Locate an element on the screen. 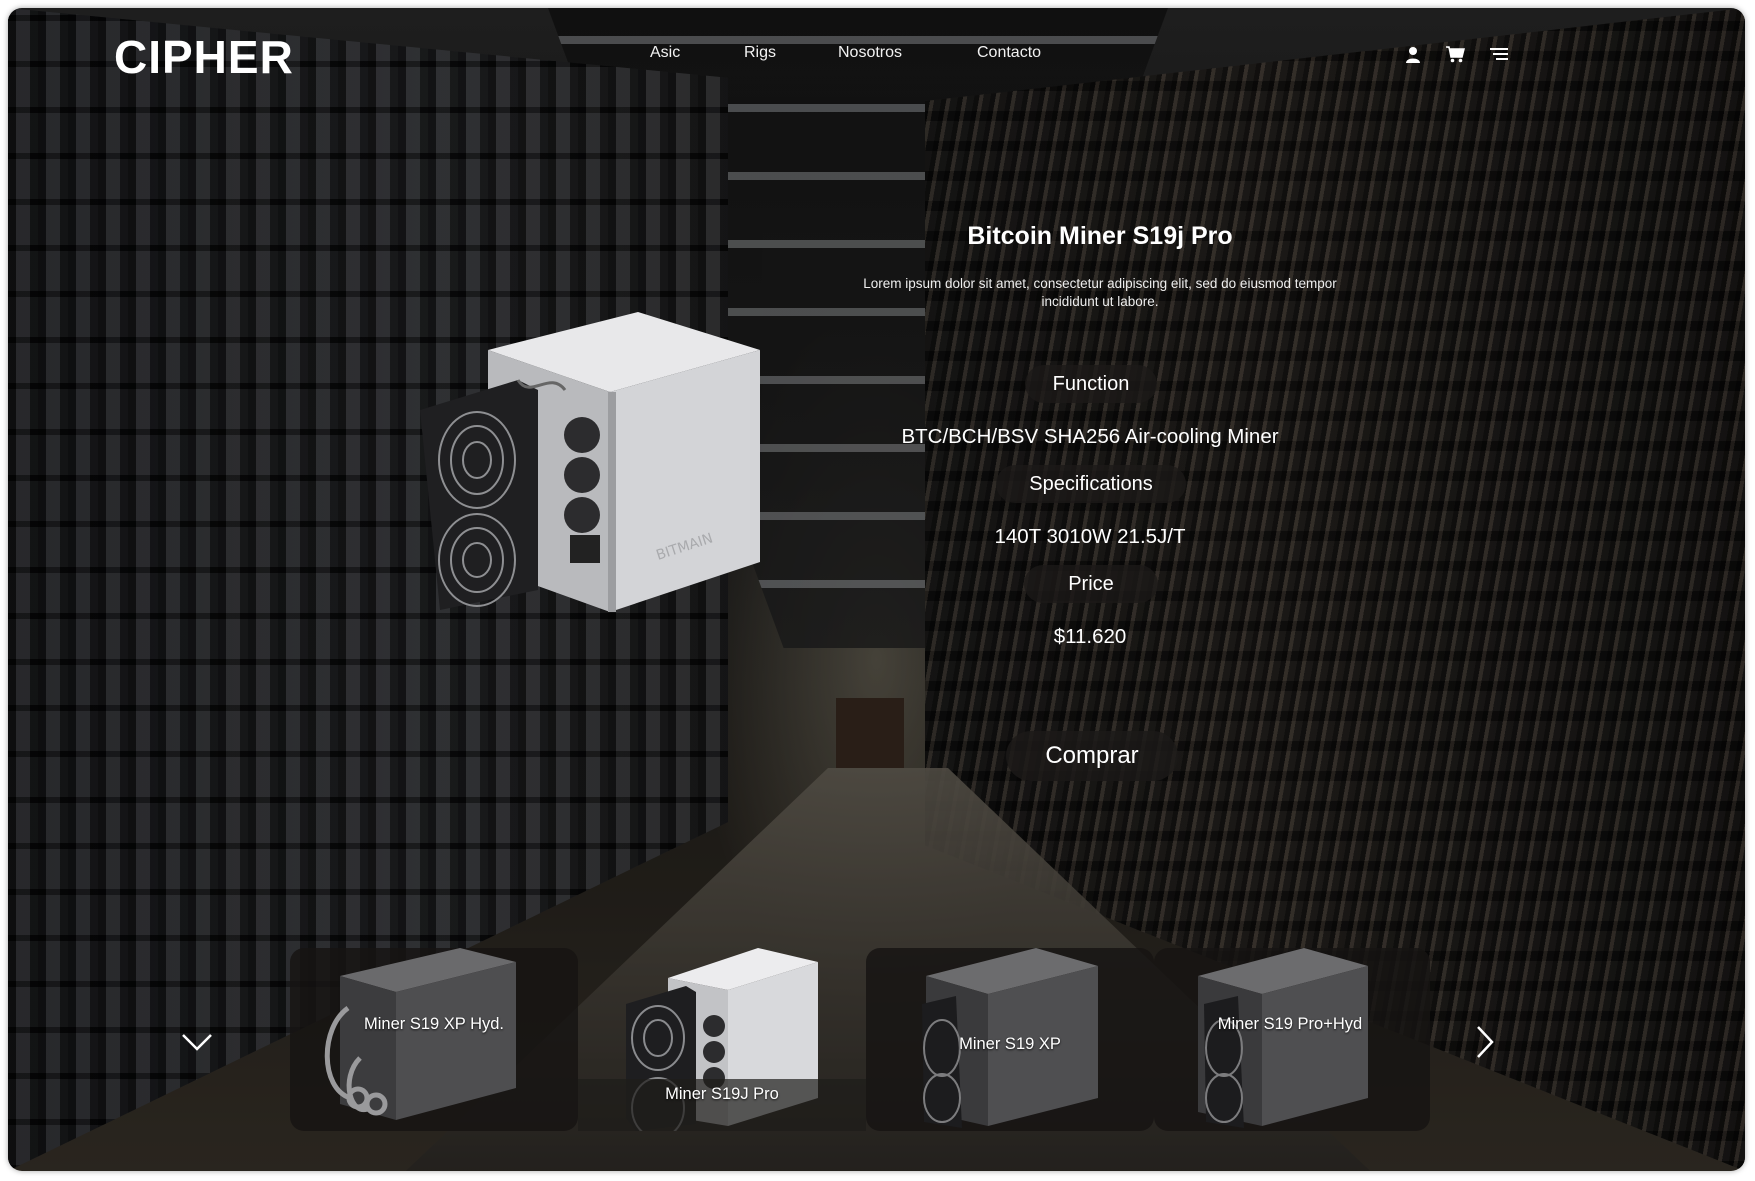  menu-icon is located at coordinates (1499, 54).